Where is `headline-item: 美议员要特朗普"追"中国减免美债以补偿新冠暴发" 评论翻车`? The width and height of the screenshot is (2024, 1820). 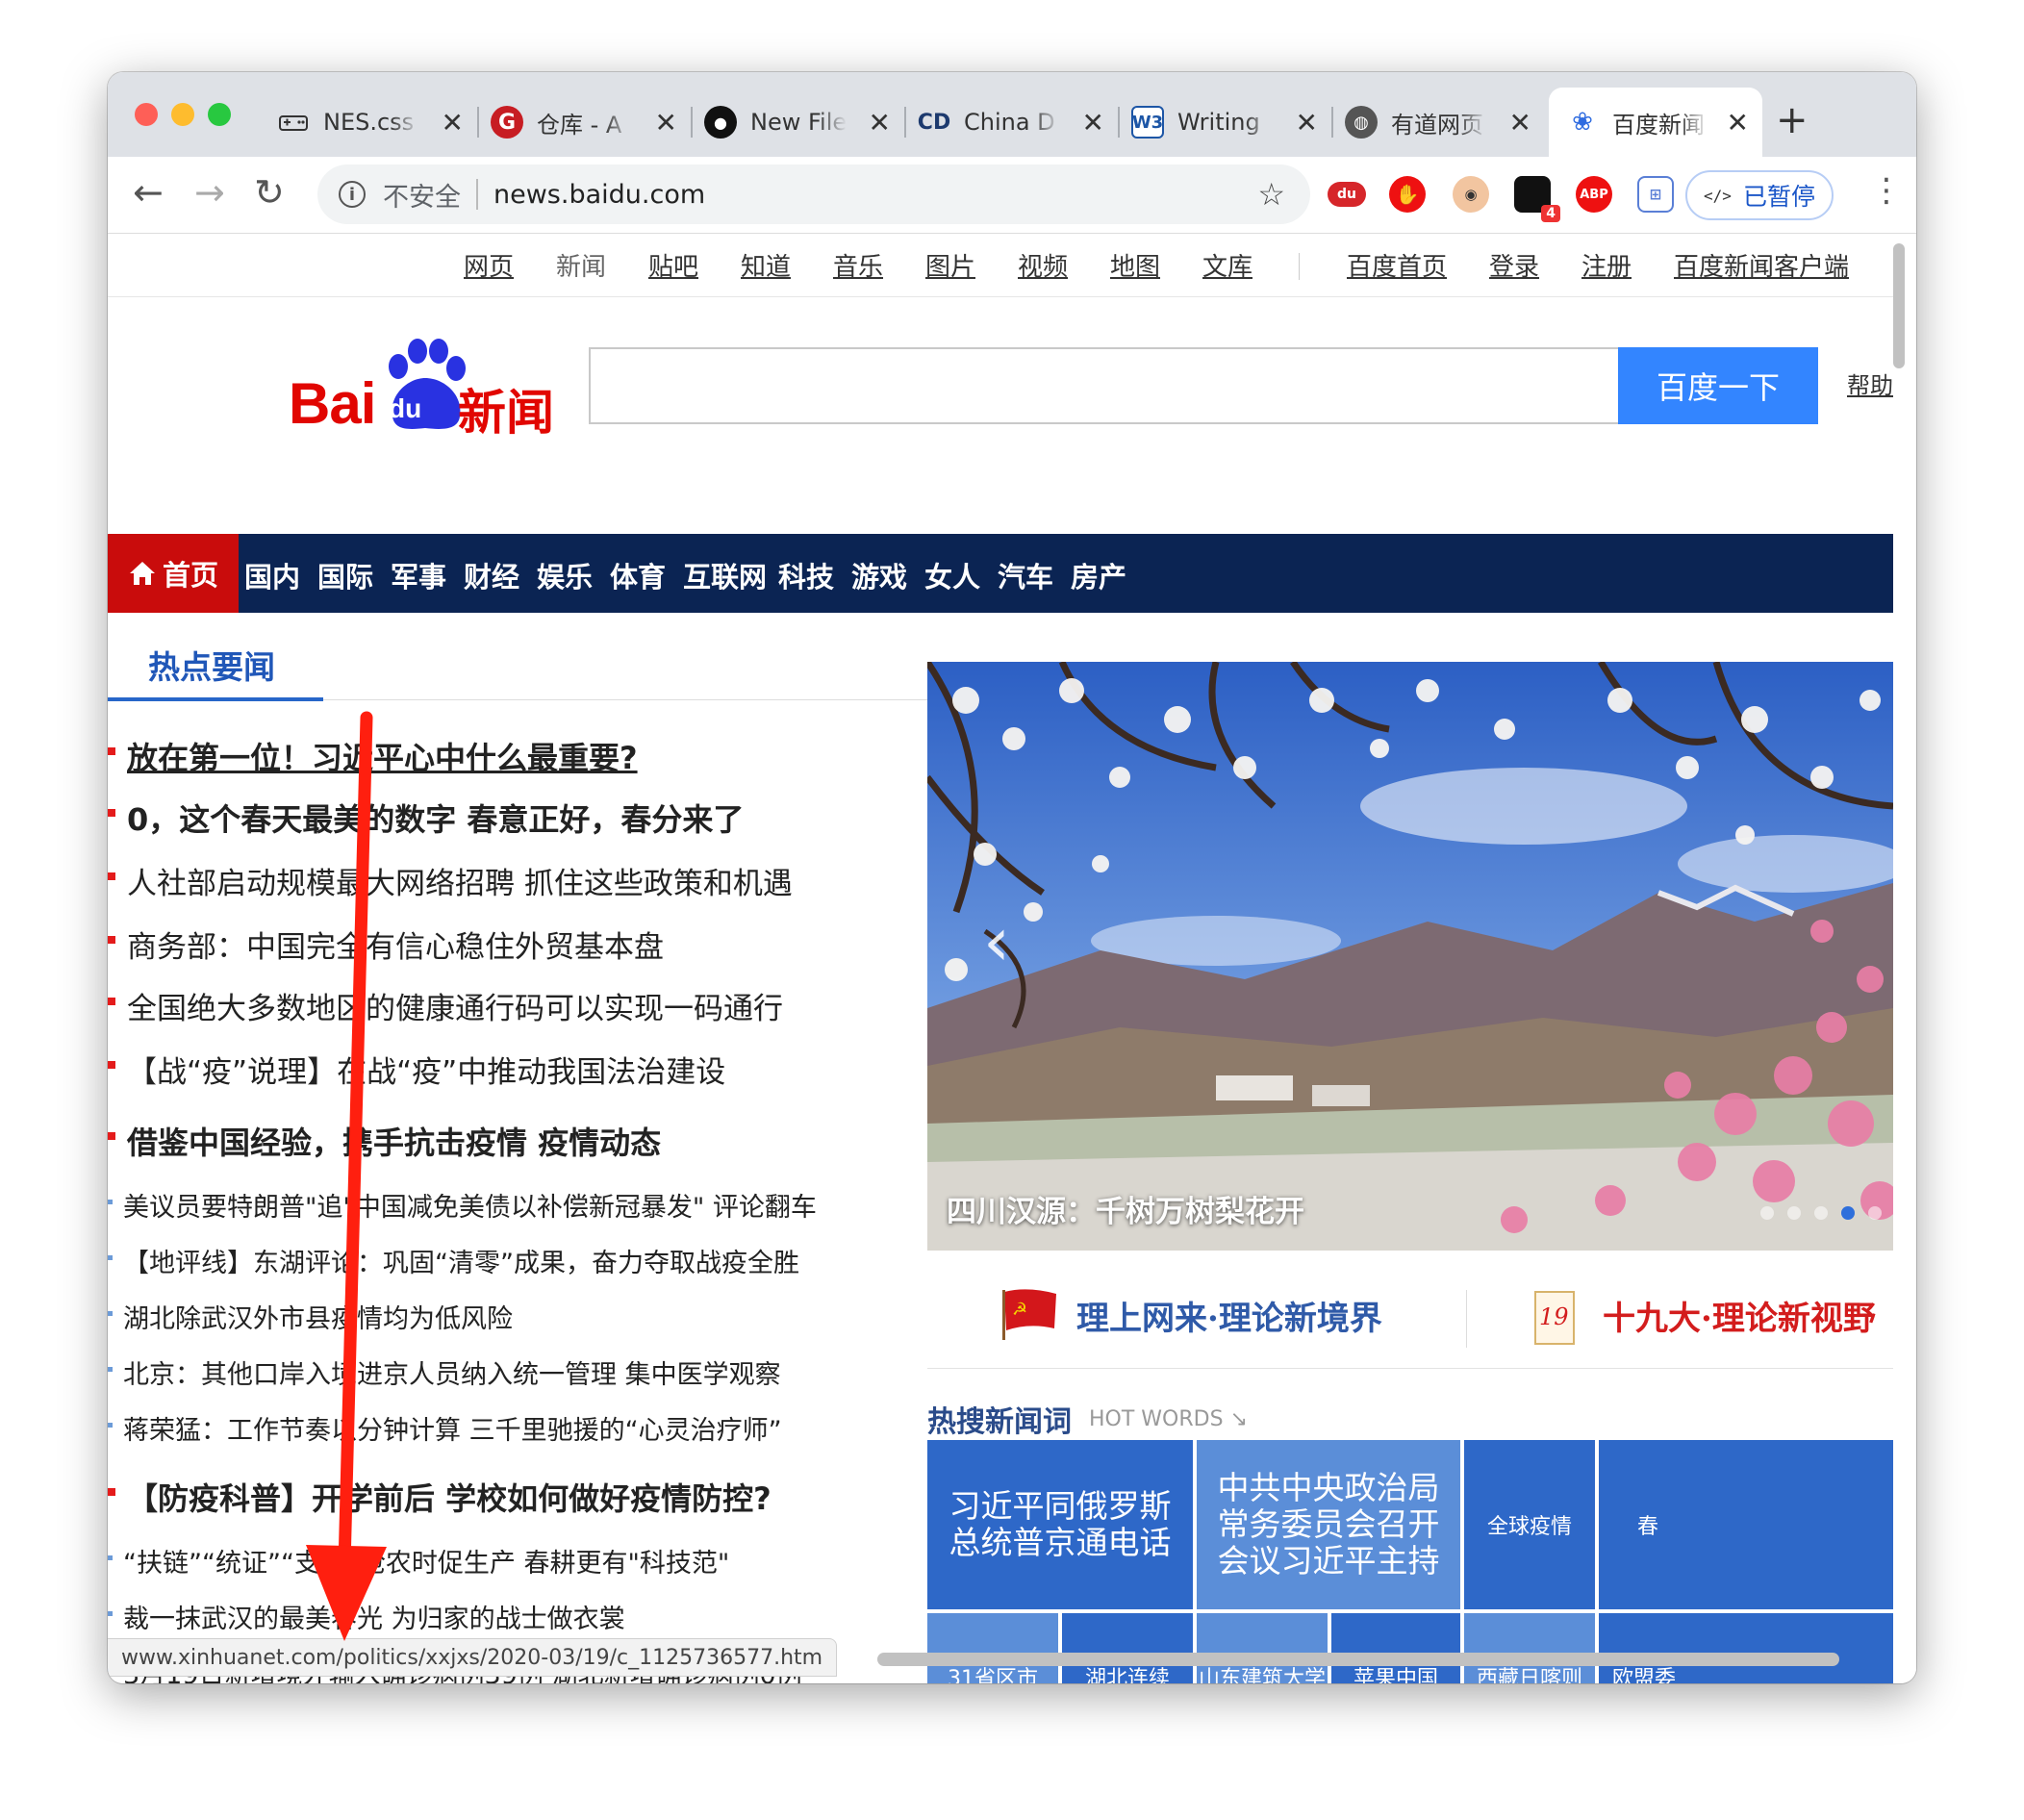
headline-item: 美议员要特朗普"追"中国减免美债以补偿新冠暴发" 评论翻车 is located at coordinates (531, 1205).